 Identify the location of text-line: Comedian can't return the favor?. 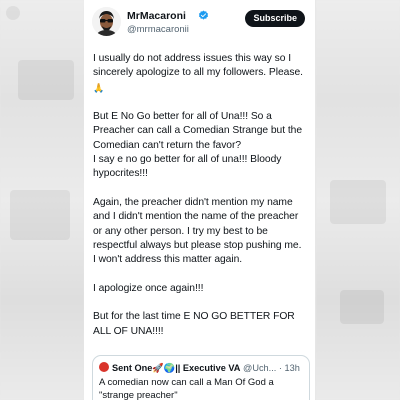
(167, 145).